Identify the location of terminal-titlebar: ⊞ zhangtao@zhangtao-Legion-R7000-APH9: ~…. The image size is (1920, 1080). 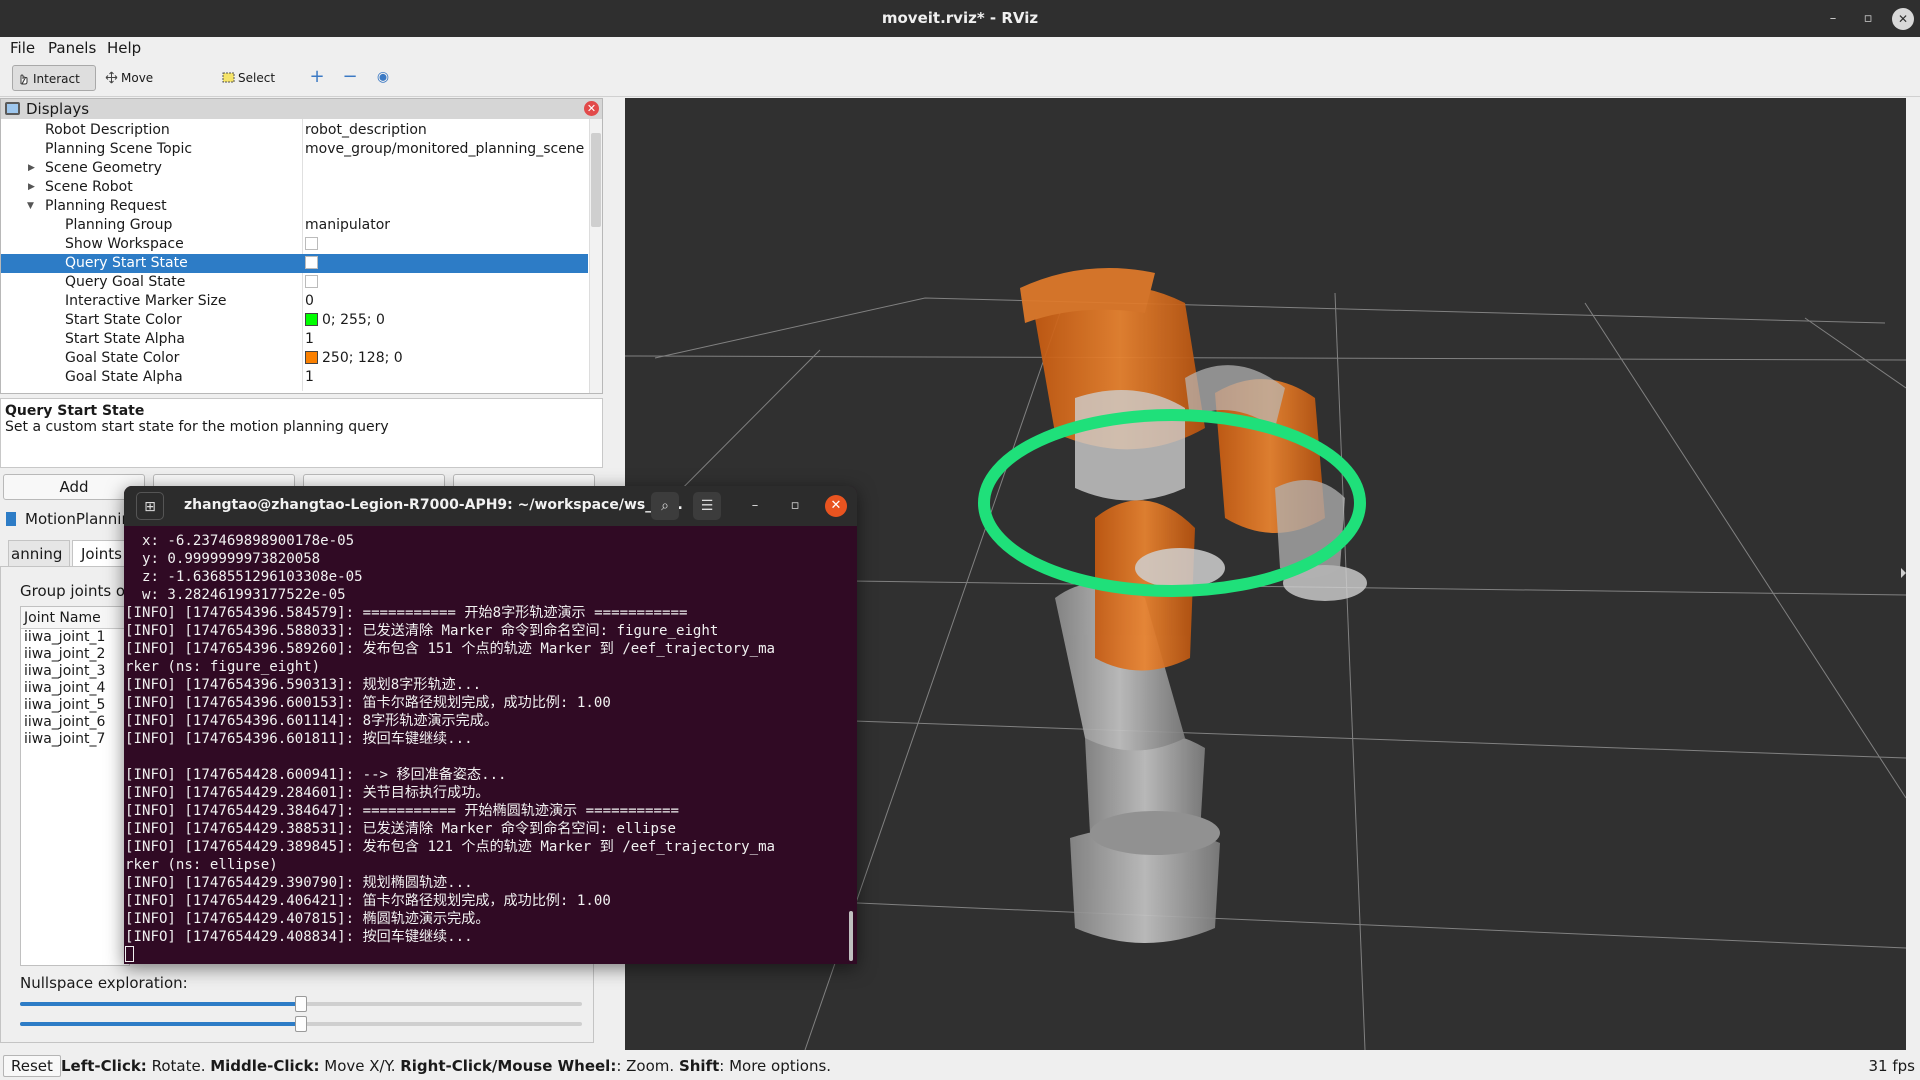
(490, 506).